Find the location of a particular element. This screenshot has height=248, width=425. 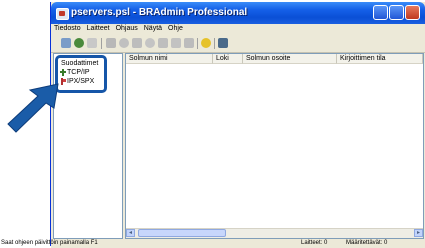

filter-item-tcpip: TCP/IP is located at coordinates (75, 72).